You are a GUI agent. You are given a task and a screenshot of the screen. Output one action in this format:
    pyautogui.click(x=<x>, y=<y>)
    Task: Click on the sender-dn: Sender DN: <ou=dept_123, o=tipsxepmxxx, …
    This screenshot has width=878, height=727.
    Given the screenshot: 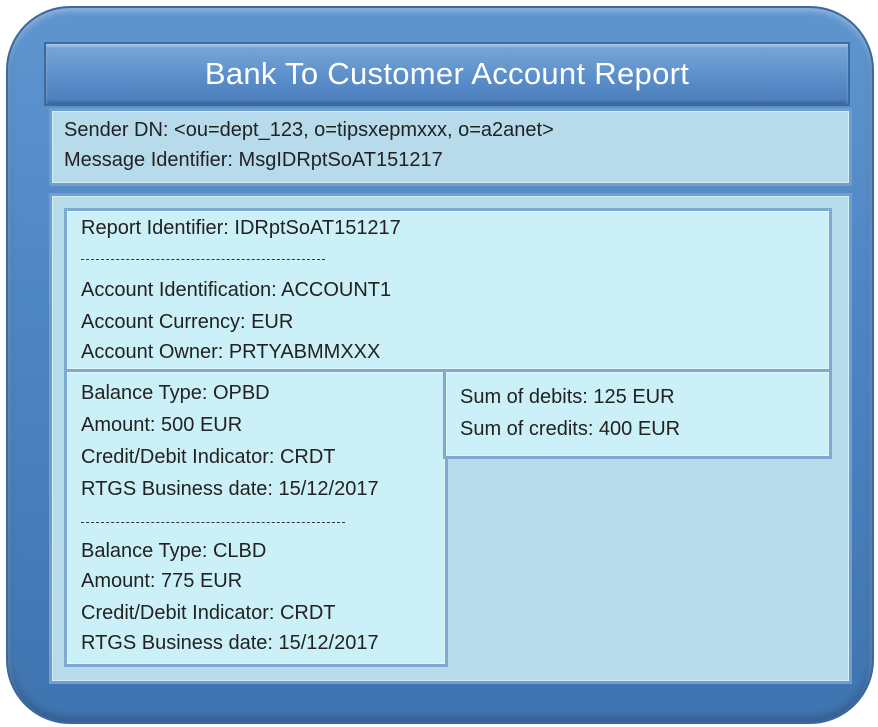 What is the action you would take?
    pyautogui.click(x=309, y=130)
    